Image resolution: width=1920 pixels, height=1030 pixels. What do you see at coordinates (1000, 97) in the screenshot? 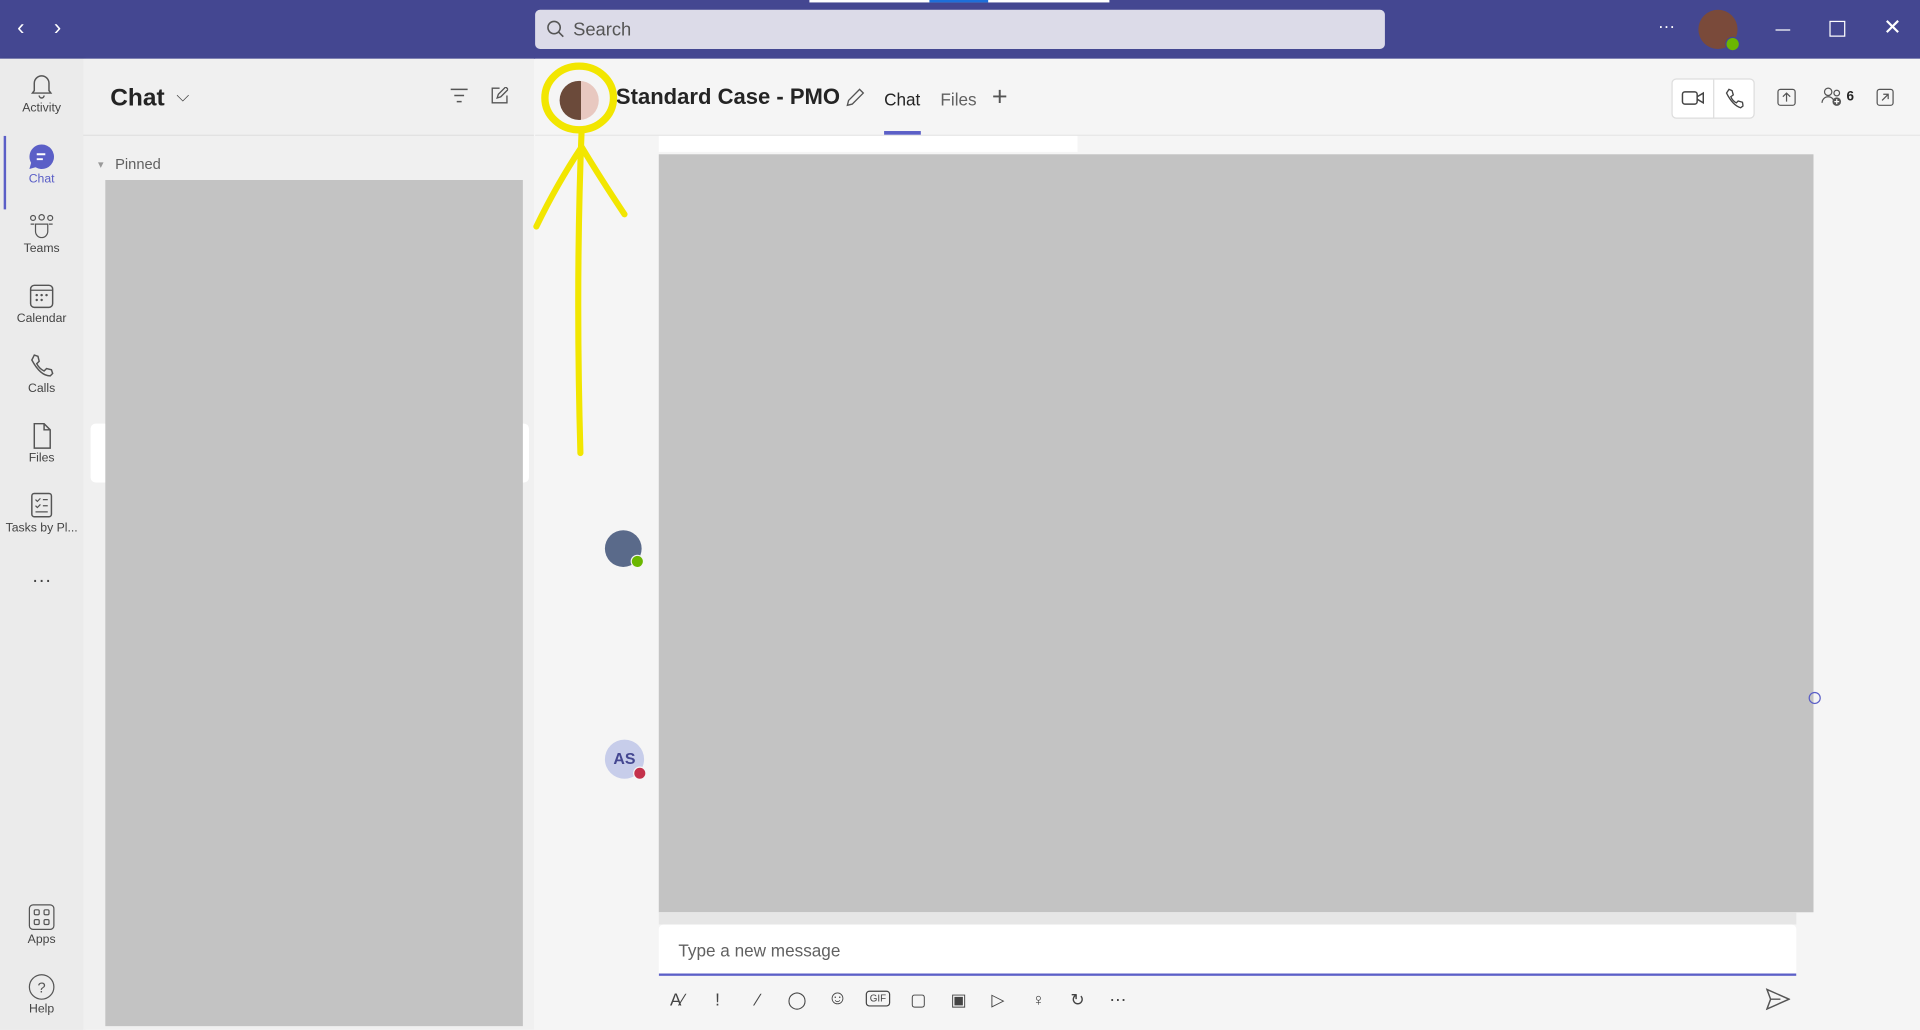
I see `add-tab-icon: +` at bounding box center [1000, 97].